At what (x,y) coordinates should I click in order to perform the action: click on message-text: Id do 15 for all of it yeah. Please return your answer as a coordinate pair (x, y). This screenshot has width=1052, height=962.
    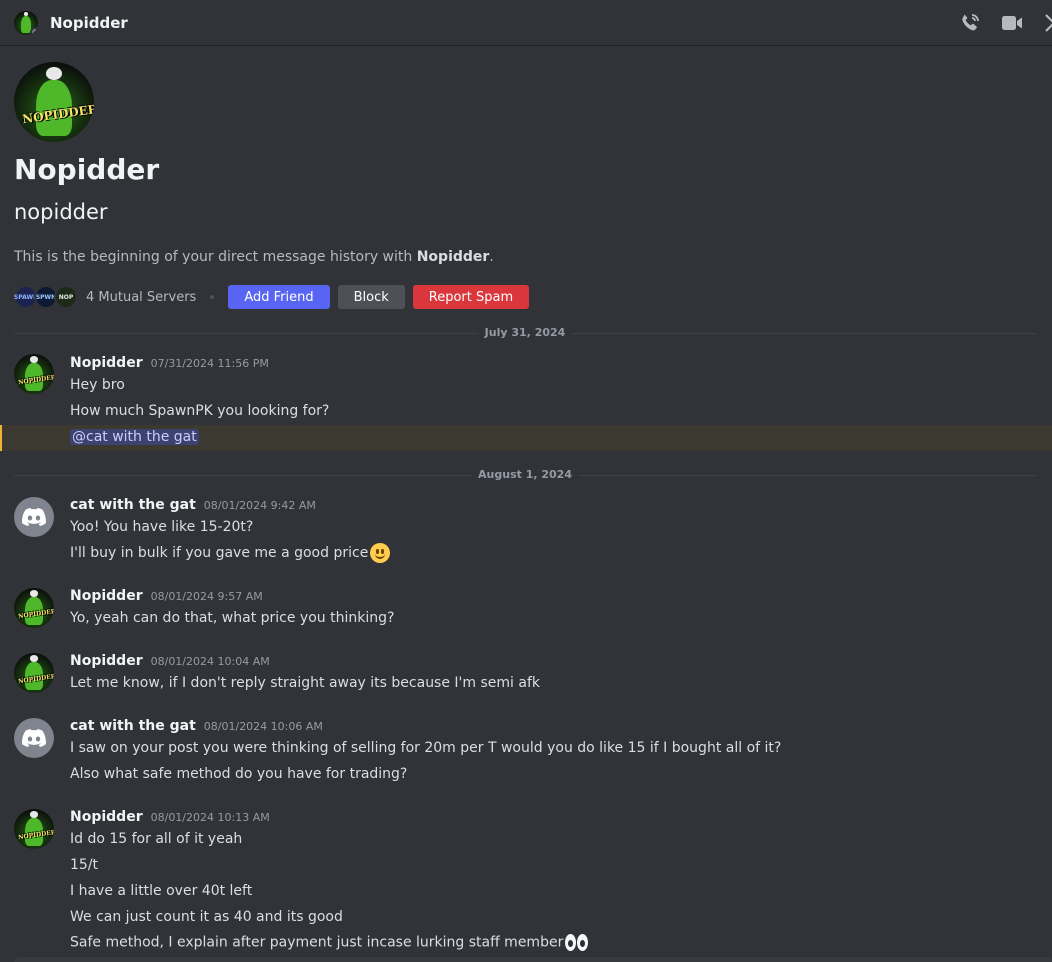
    Looking at the image, I should click on (156, 839).